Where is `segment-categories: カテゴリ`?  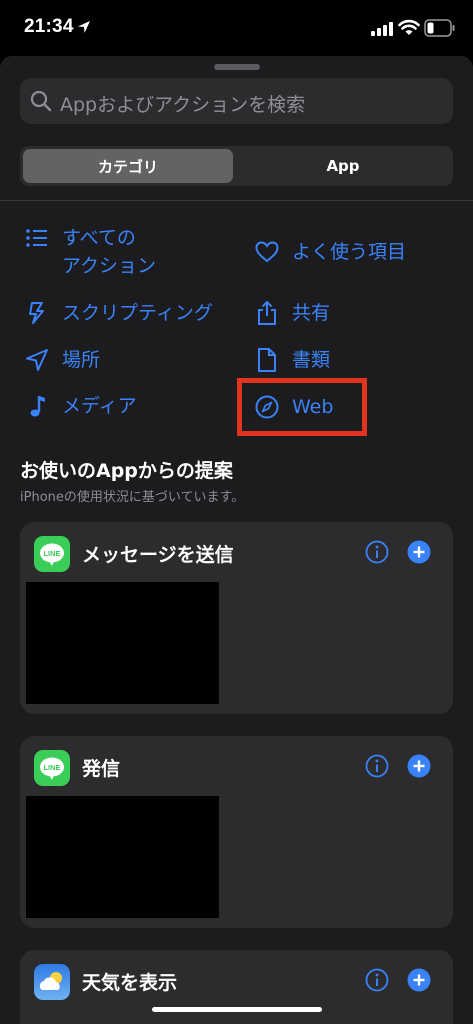 segment-categories: カテゴリ is located at coordinates (128, 166).